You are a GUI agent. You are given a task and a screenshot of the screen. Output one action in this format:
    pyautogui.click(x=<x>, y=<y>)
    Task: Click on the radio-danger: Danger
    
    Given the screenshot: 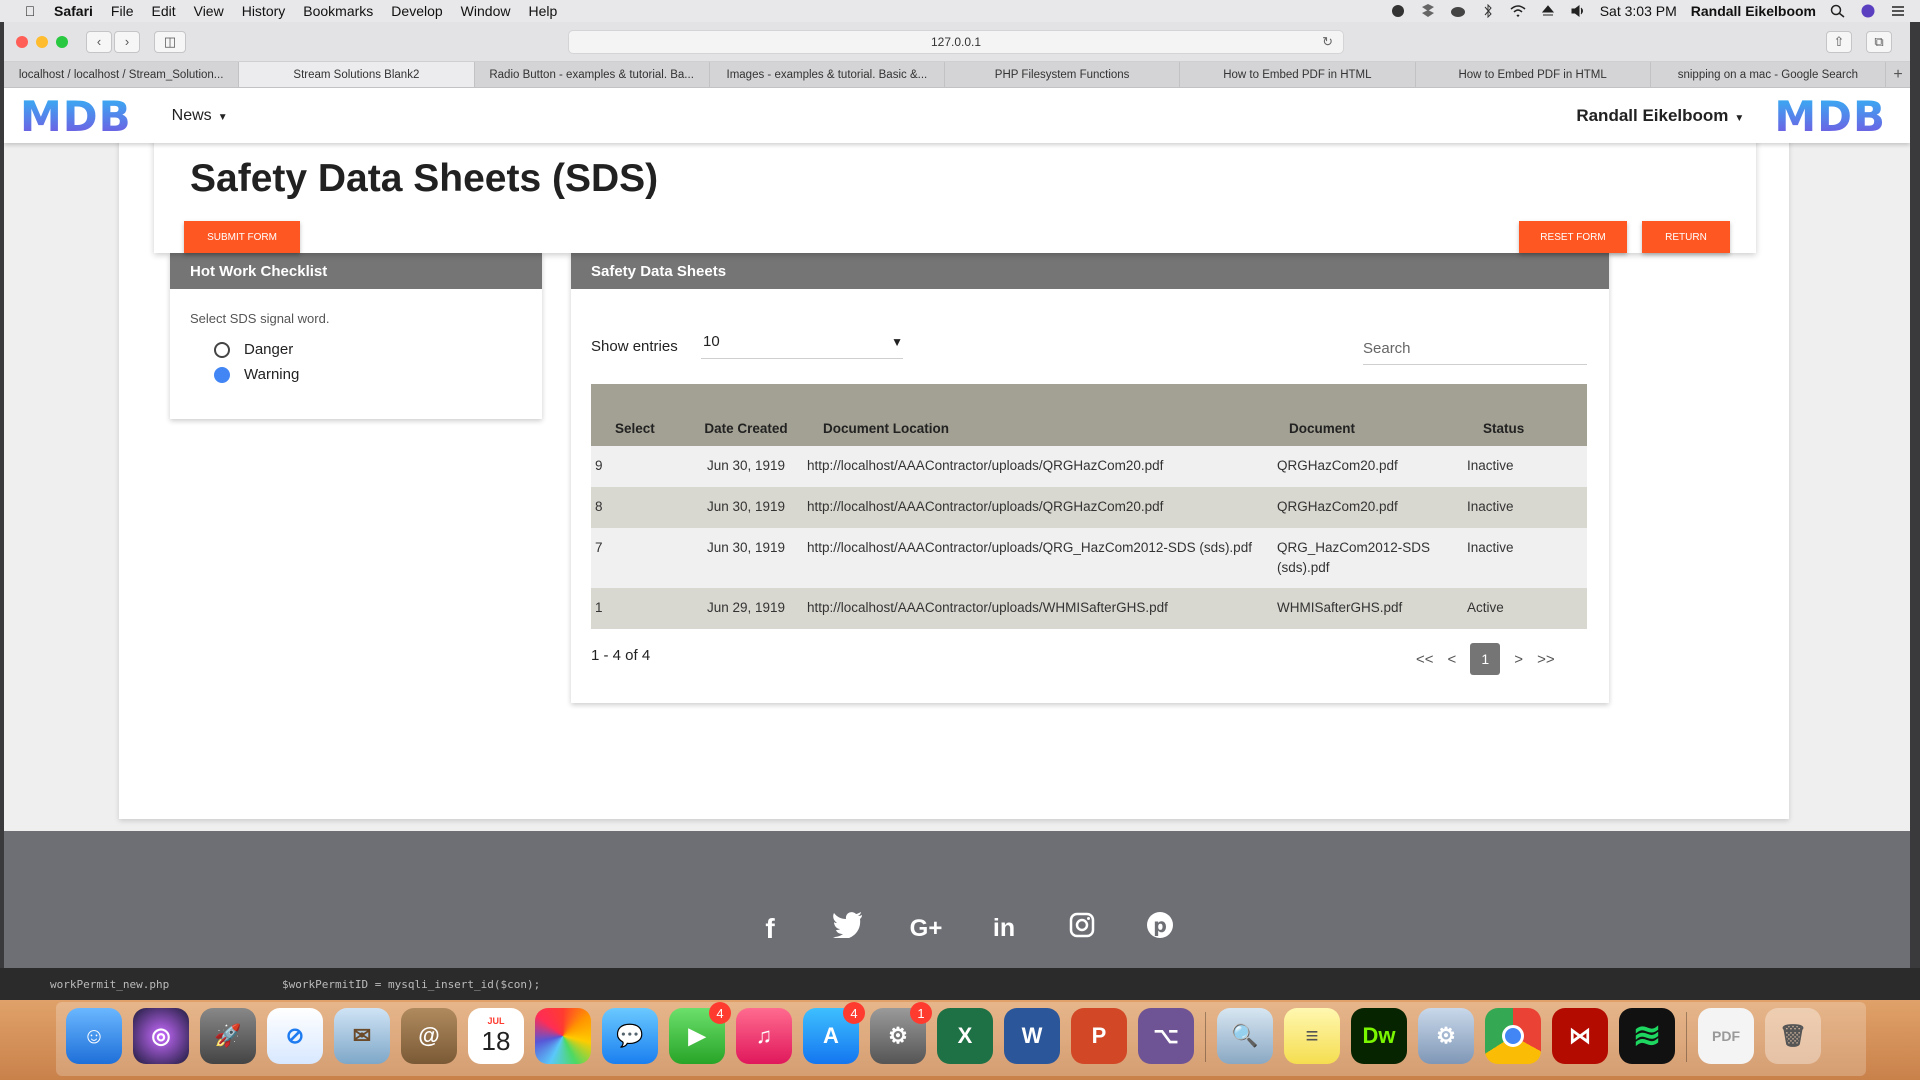 What is the action you would take?
    pyautogui.click(x=253, y=349)
    